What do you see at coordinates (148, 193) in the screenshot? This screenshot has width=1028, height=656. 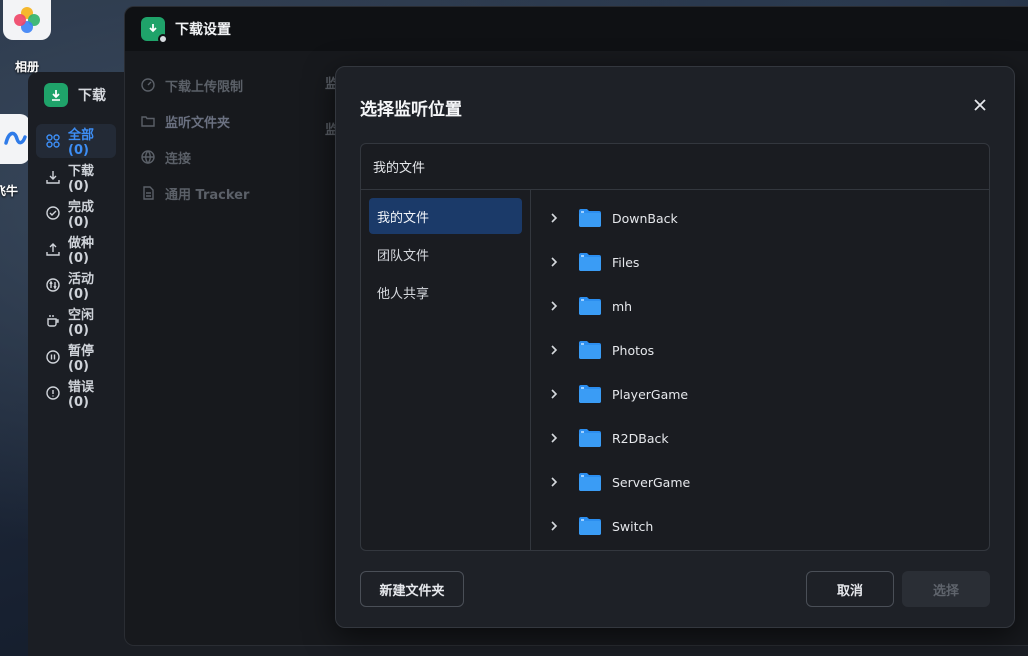 I see `document-icon` at bounding box center [148, 193].